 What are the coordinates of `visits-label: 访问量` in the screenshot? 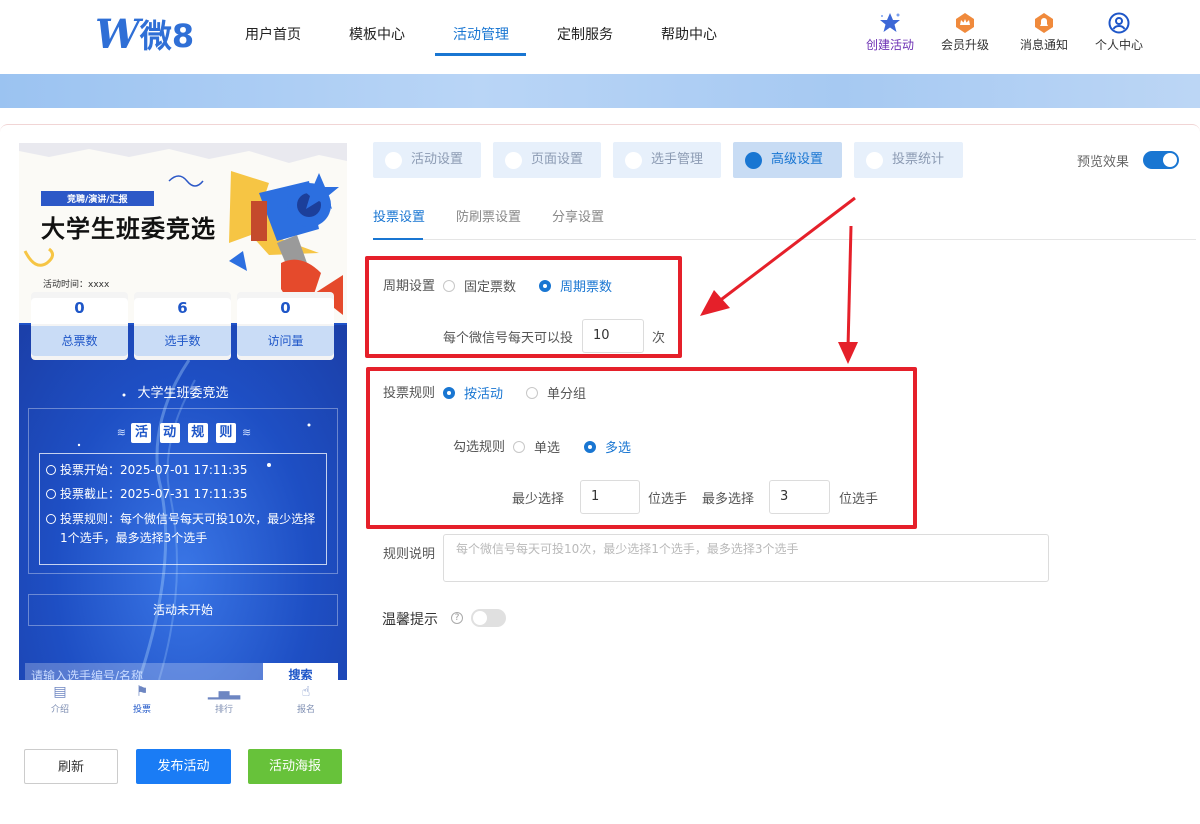 It's located at (285, 341).